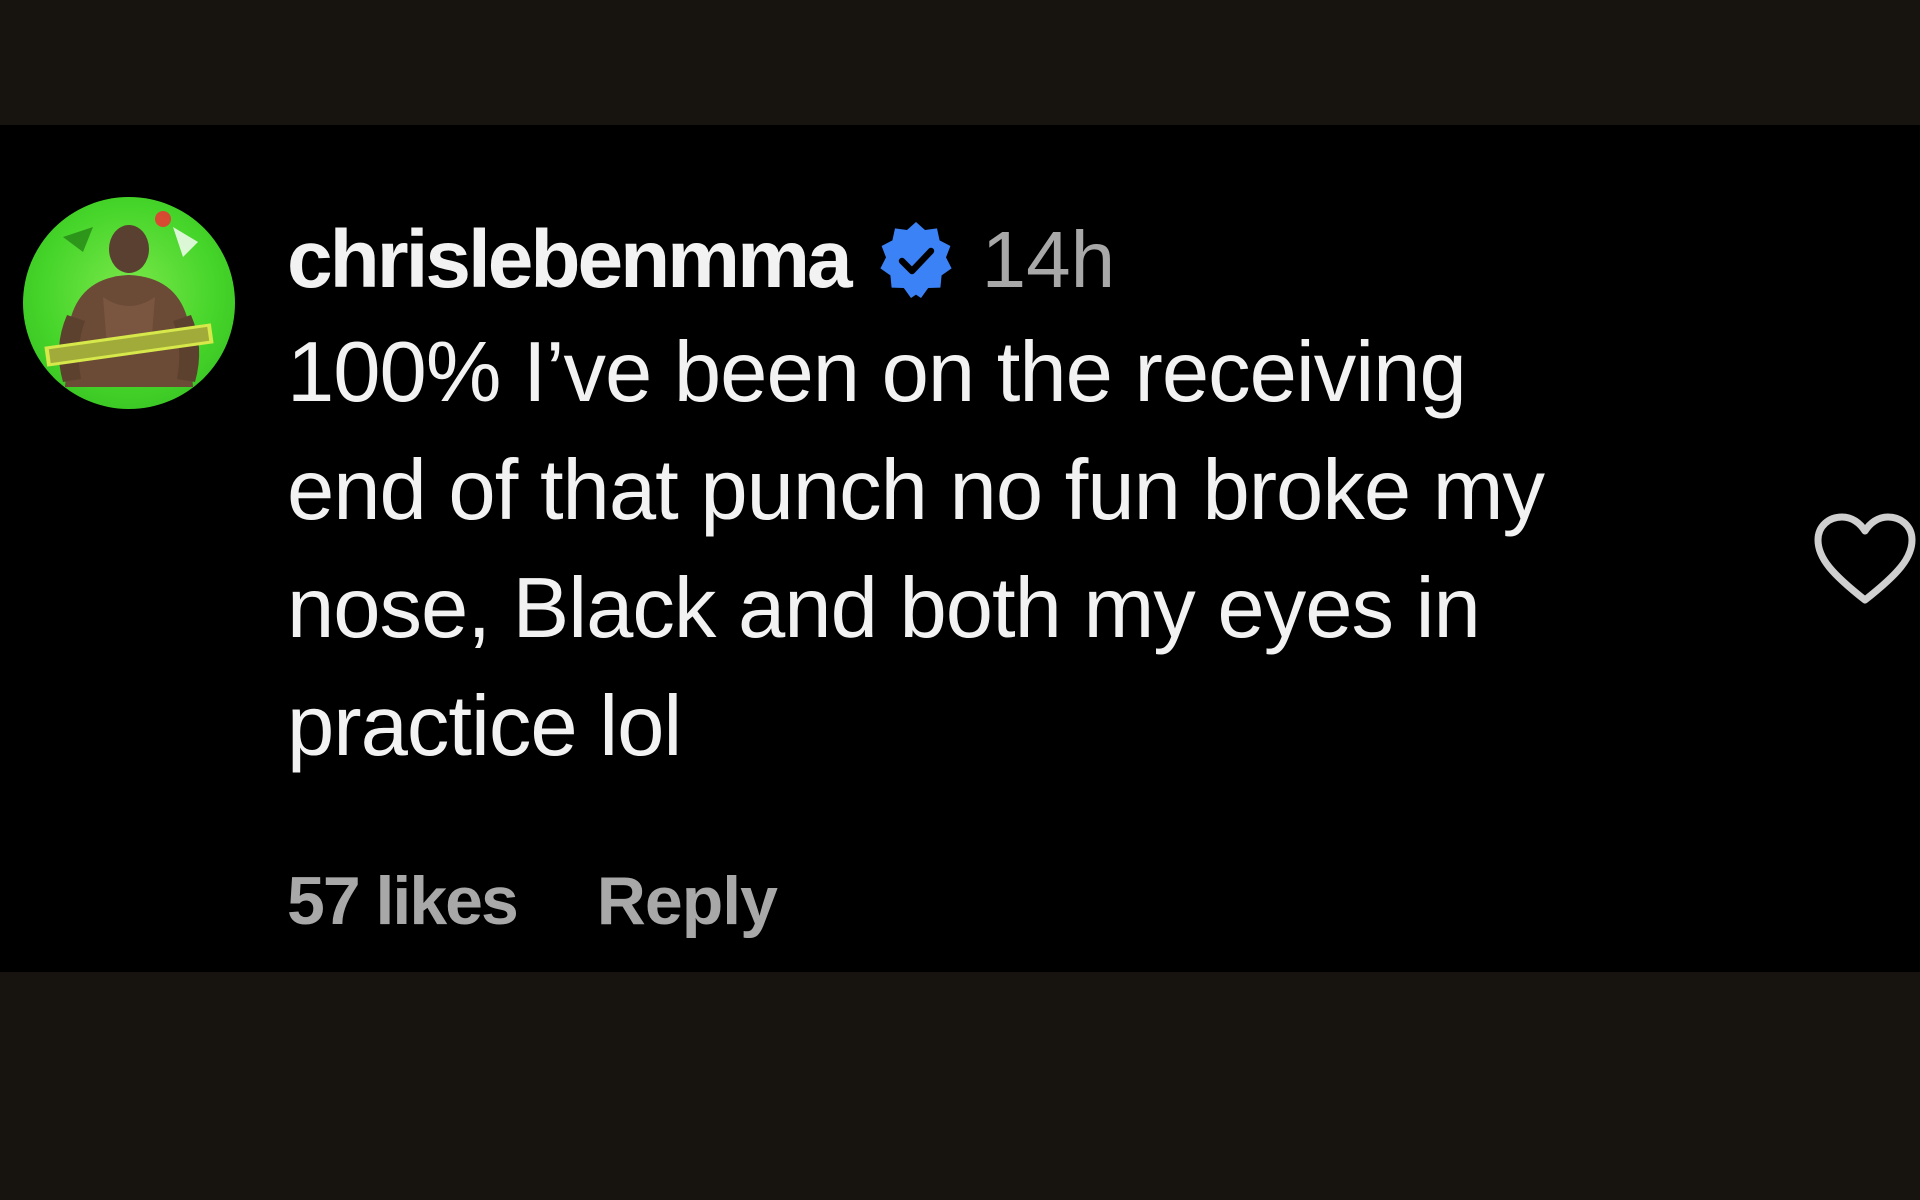 The height and width of the screenshot is (1200, 1920). Describe the element at coordinates (403, 901) in the screenshot. I see `likes-count: 57 likes` at that location.